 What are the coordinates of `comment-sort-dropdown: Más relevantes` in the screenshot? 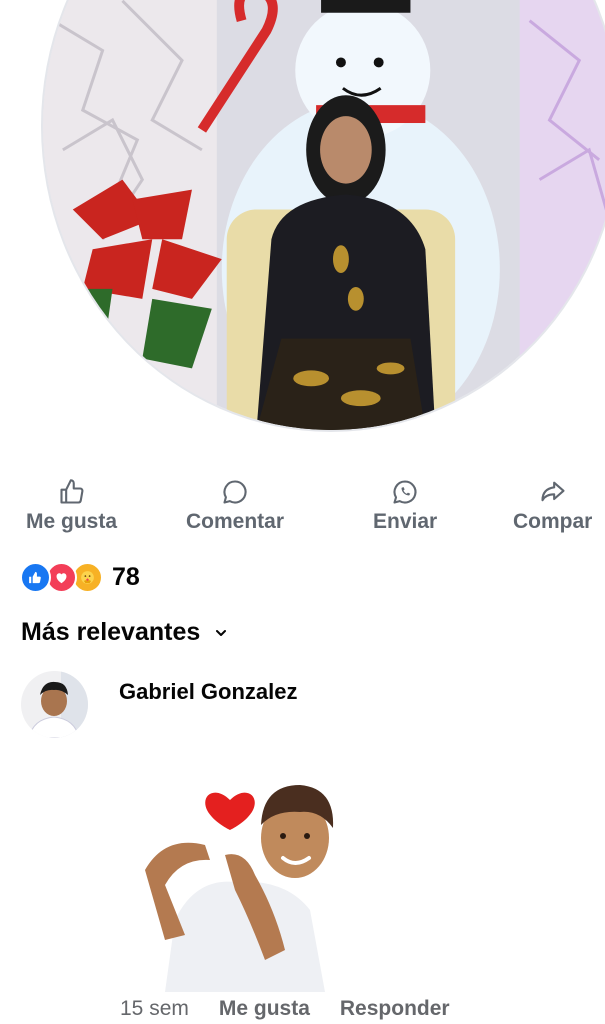 It's located at (124, 632).